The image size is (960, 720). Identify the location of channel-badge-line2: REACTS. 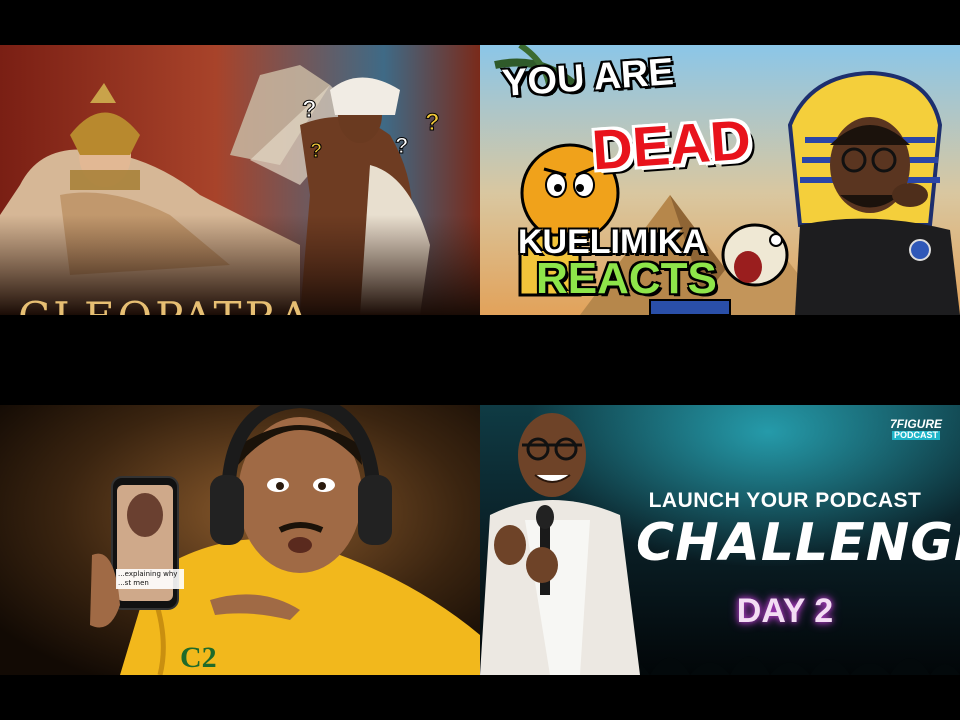
(626, 278).